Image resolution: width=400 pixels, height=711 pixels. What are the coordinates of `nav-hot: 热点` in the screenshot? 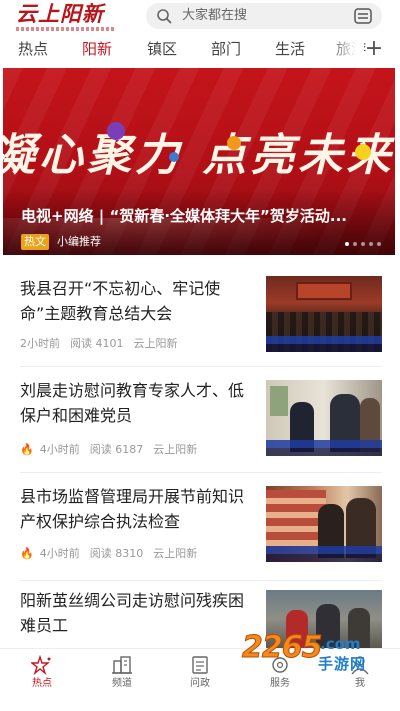 It's located at (42, 673).